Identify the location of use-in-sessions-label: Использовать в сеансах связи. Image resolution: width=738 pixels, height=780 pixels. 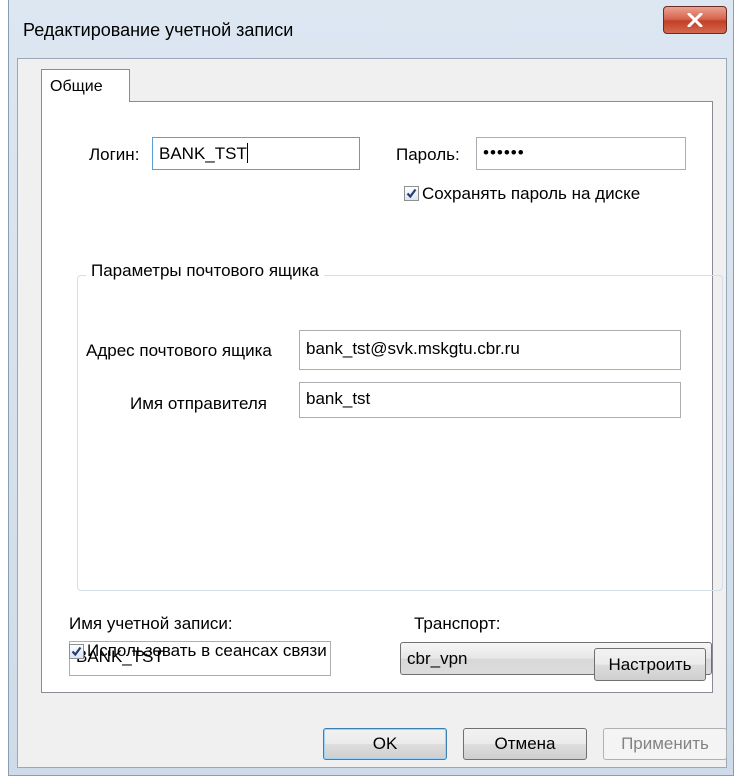
(207, 650).